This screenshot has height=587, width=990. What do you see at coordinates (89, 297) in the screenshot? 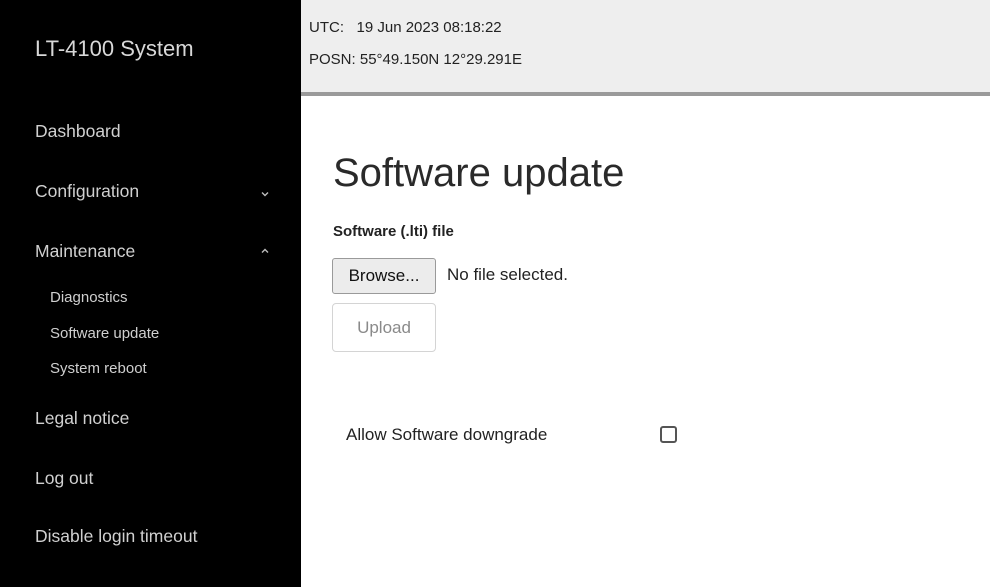
I see `sidebar-subitem-diagnostics: Diagnostics` at bounding box center [89, 297].